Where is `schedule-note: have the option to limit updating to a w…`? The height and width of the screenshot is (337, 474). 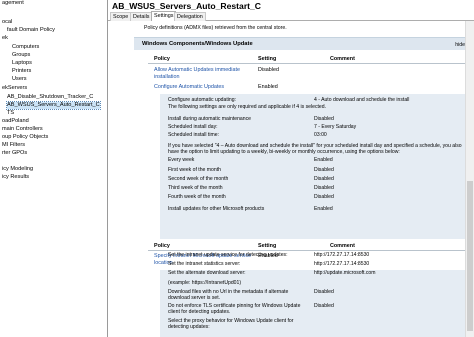 schedule-note: have the option to limit updating to a w… is located at coordinates (284, 152).